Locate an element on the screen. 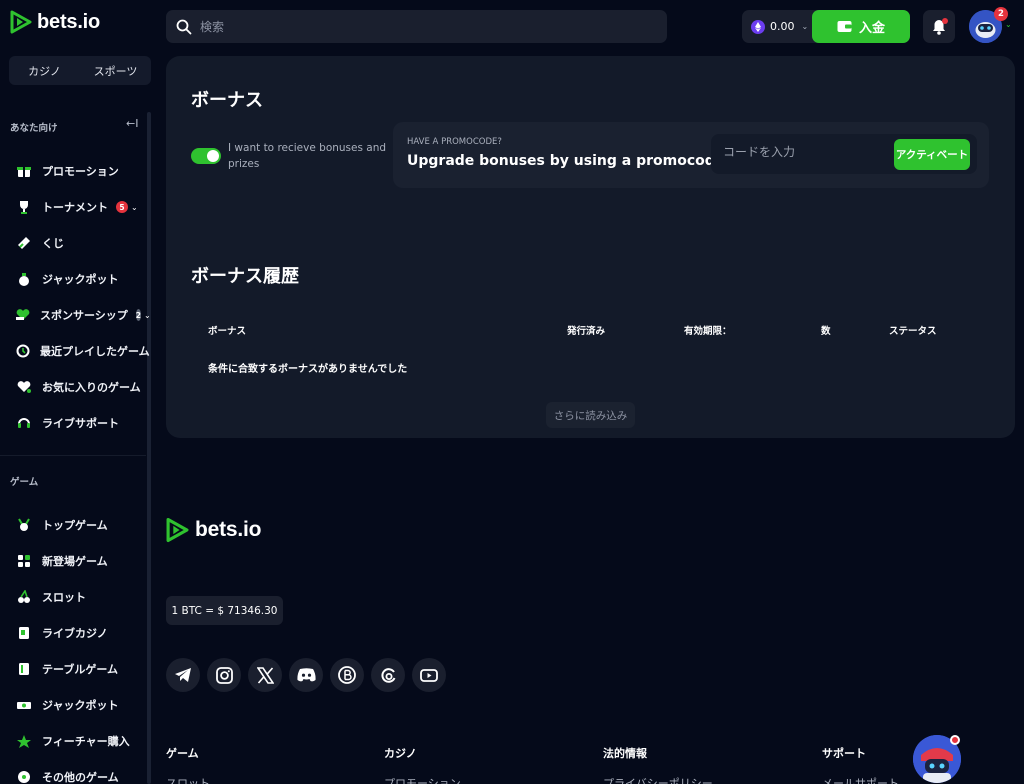 The width and height of the screenshot is (1024, 784). sidebar-item-top-games: トップゲーム is located at coordinates (73, 525).